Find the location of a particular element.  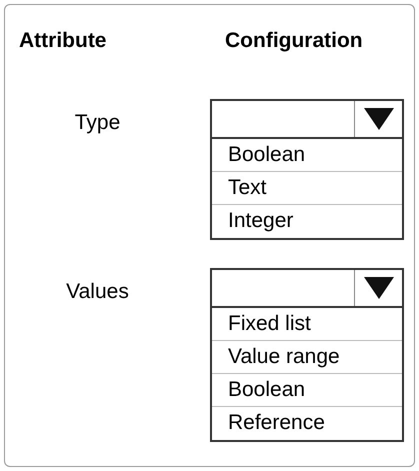

dropdown-option: Value range is located at coordinates (307, 357).